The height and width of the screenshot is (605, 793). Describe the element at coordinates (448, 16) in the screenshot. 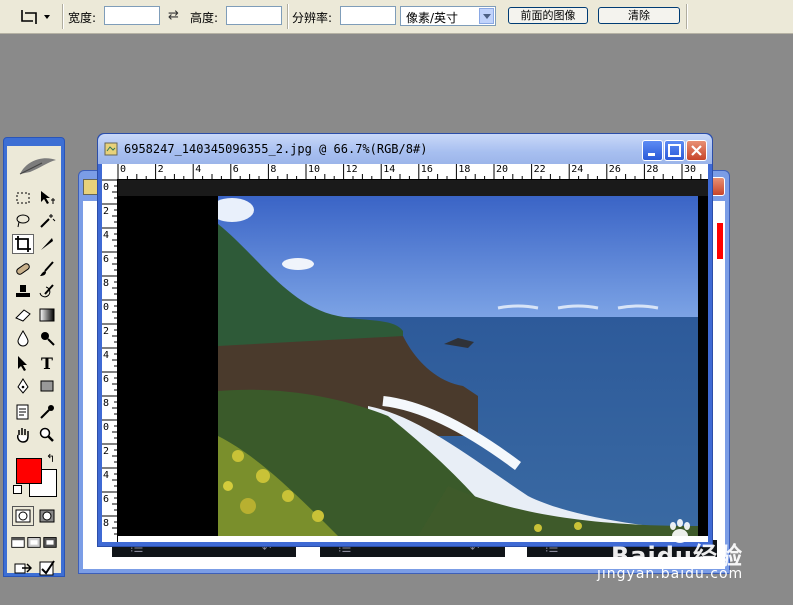

I see `resolution-unit-select: 像素/英寸` at that location.